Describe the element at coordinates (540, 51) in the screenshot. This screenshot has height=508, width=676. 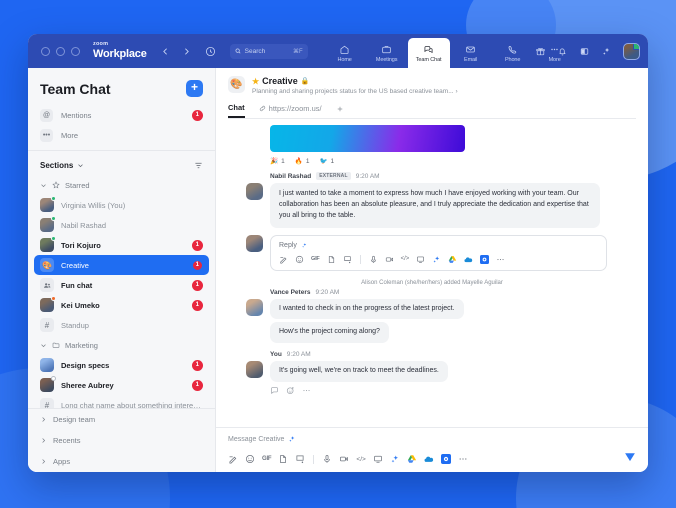
I see `gift-icon` at that location.